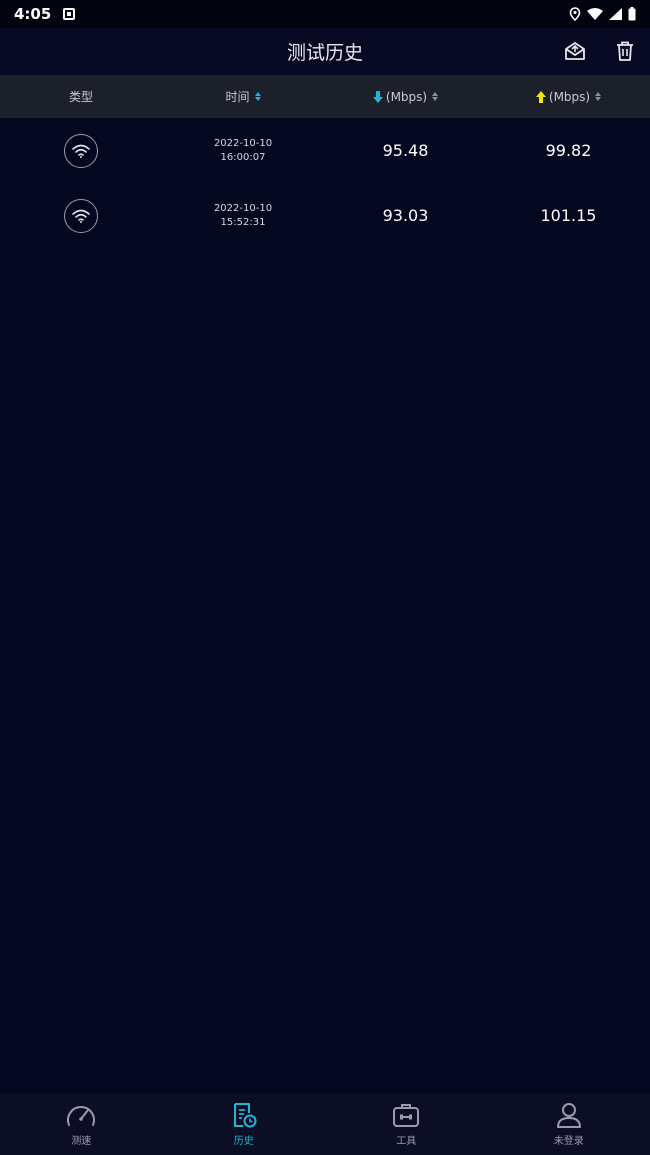 The image size is (650, 1155). What do you see at coordinates (568, 1141) in the screenshot?
I see `tab-label: 未登录` at bounding box center [568, 1141].